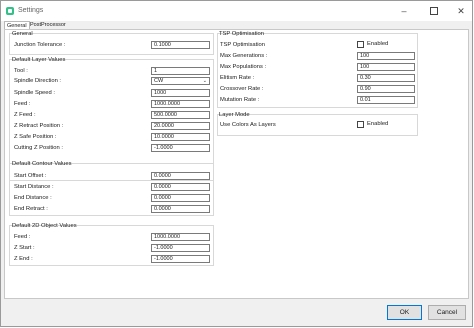 This screenshot has width=474, height=328. Describe the element at coordinates (180, 93) in the screenshot. I see `spindle-speed-input: 1000` at that location.